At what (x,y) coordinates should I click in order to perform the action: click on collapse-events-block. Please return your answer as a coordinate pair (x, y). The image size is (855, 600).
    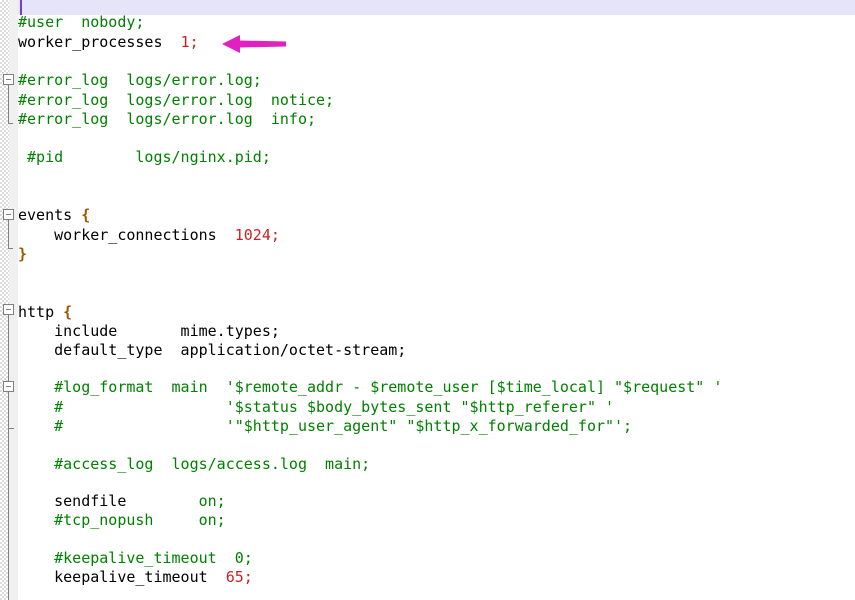
    Looking at the image, I should click on (8, 214).